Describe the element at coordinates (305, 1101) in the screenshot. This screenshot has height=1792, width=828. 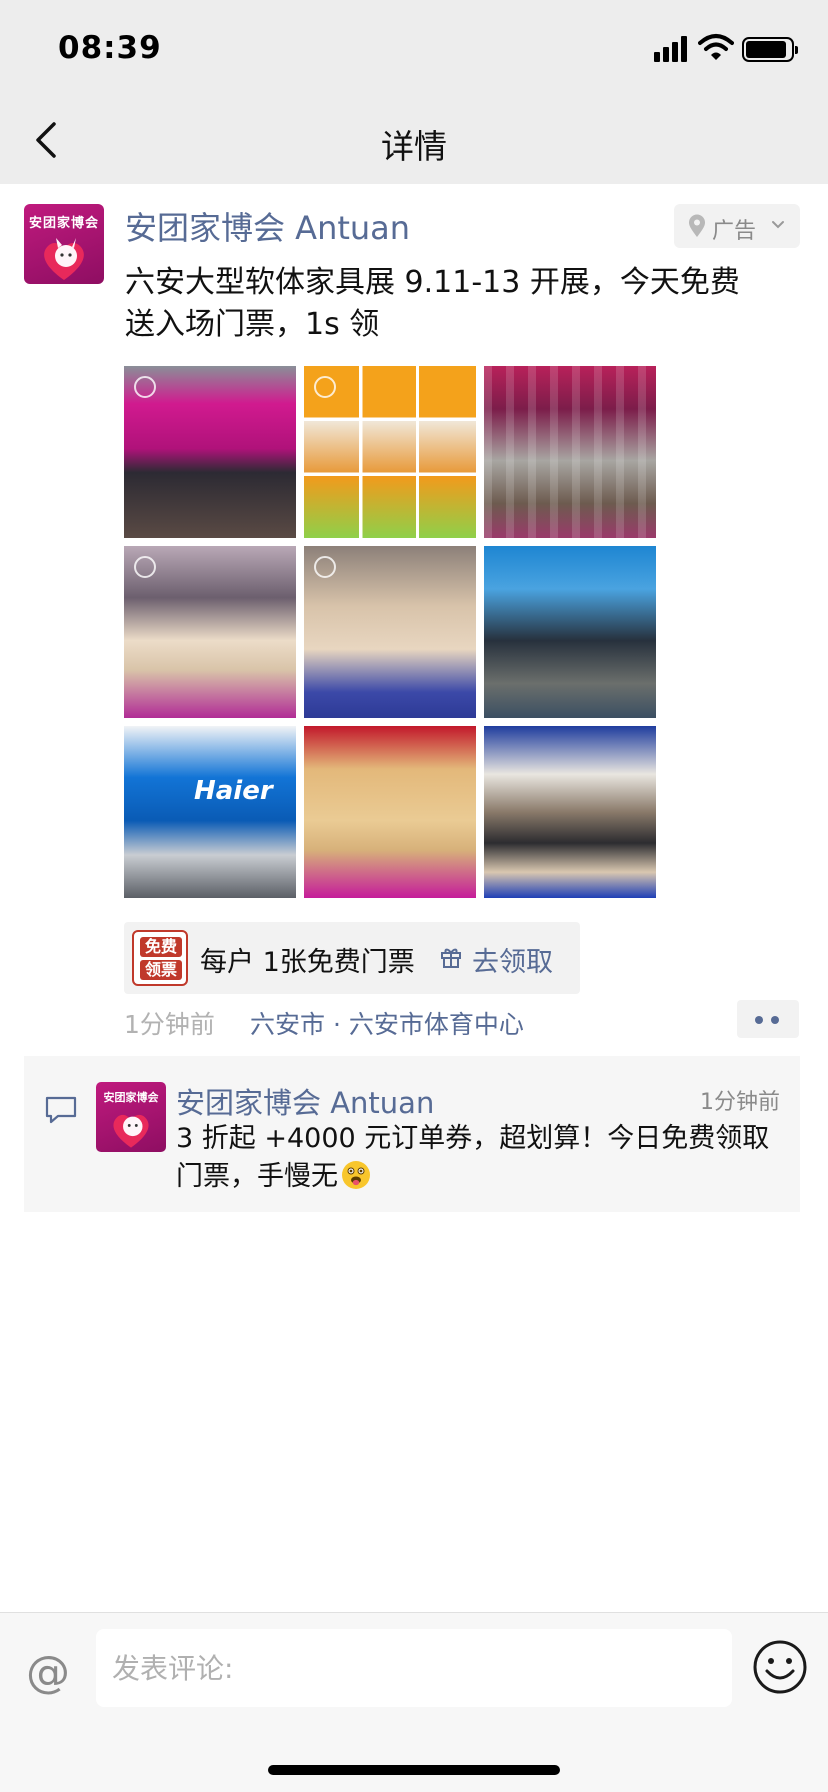
I see `commenter-name: 安团家博会 Antuan` at that location.